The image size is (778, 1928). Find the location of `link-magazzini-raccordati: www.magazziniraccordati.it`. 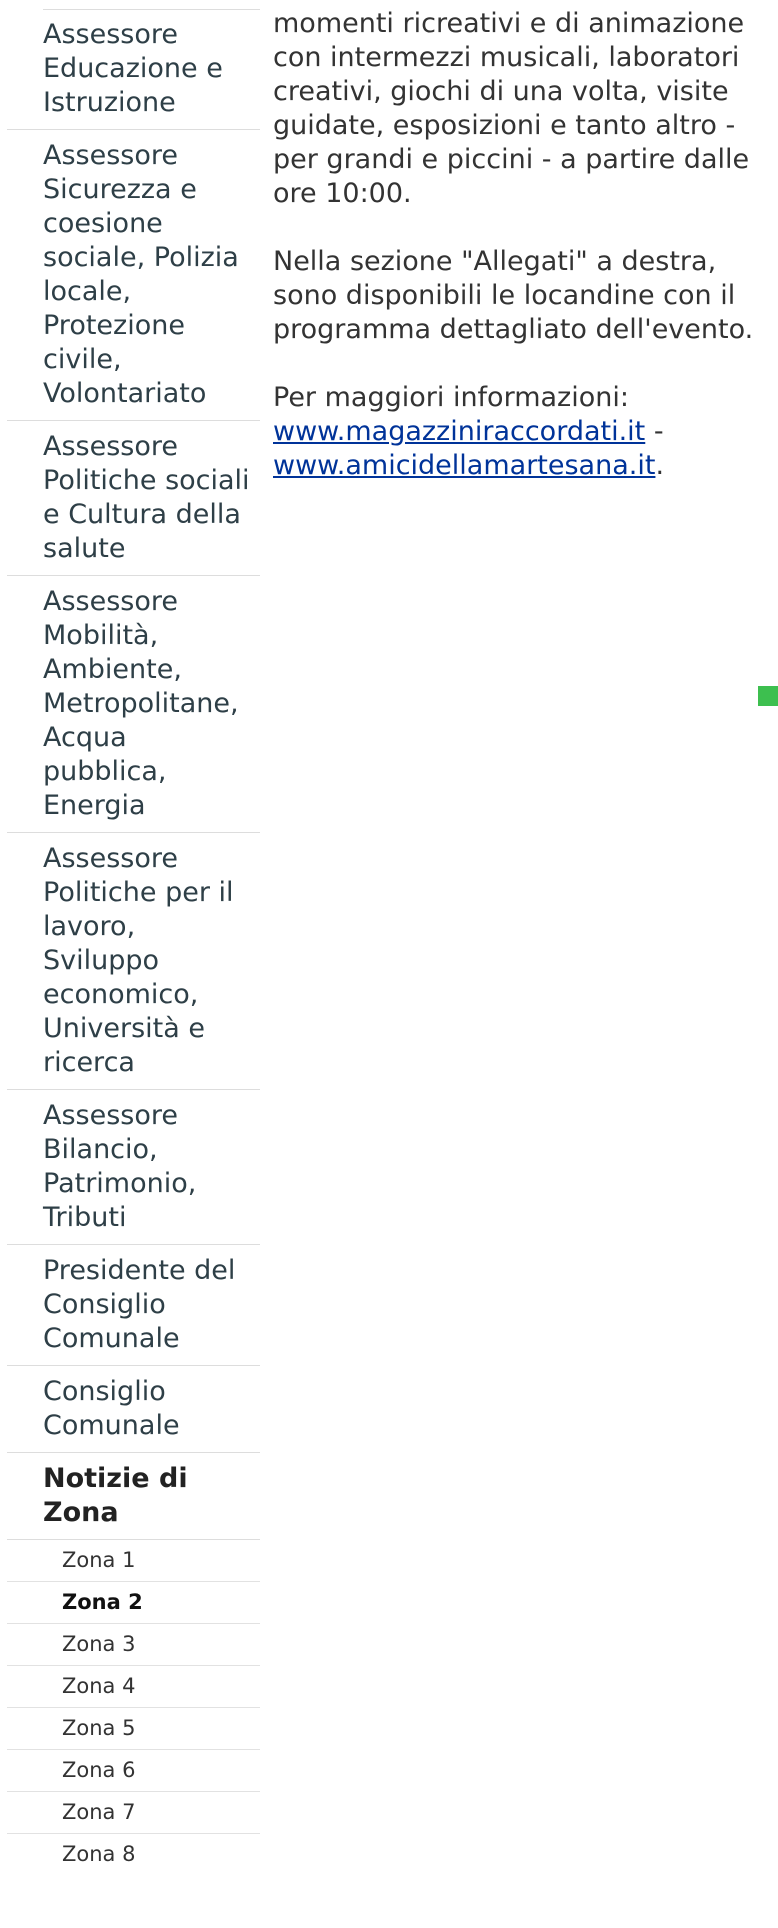

link-magazzini-raccordati: www.magazziniraccordati.it is located at coordinates (459, 431).